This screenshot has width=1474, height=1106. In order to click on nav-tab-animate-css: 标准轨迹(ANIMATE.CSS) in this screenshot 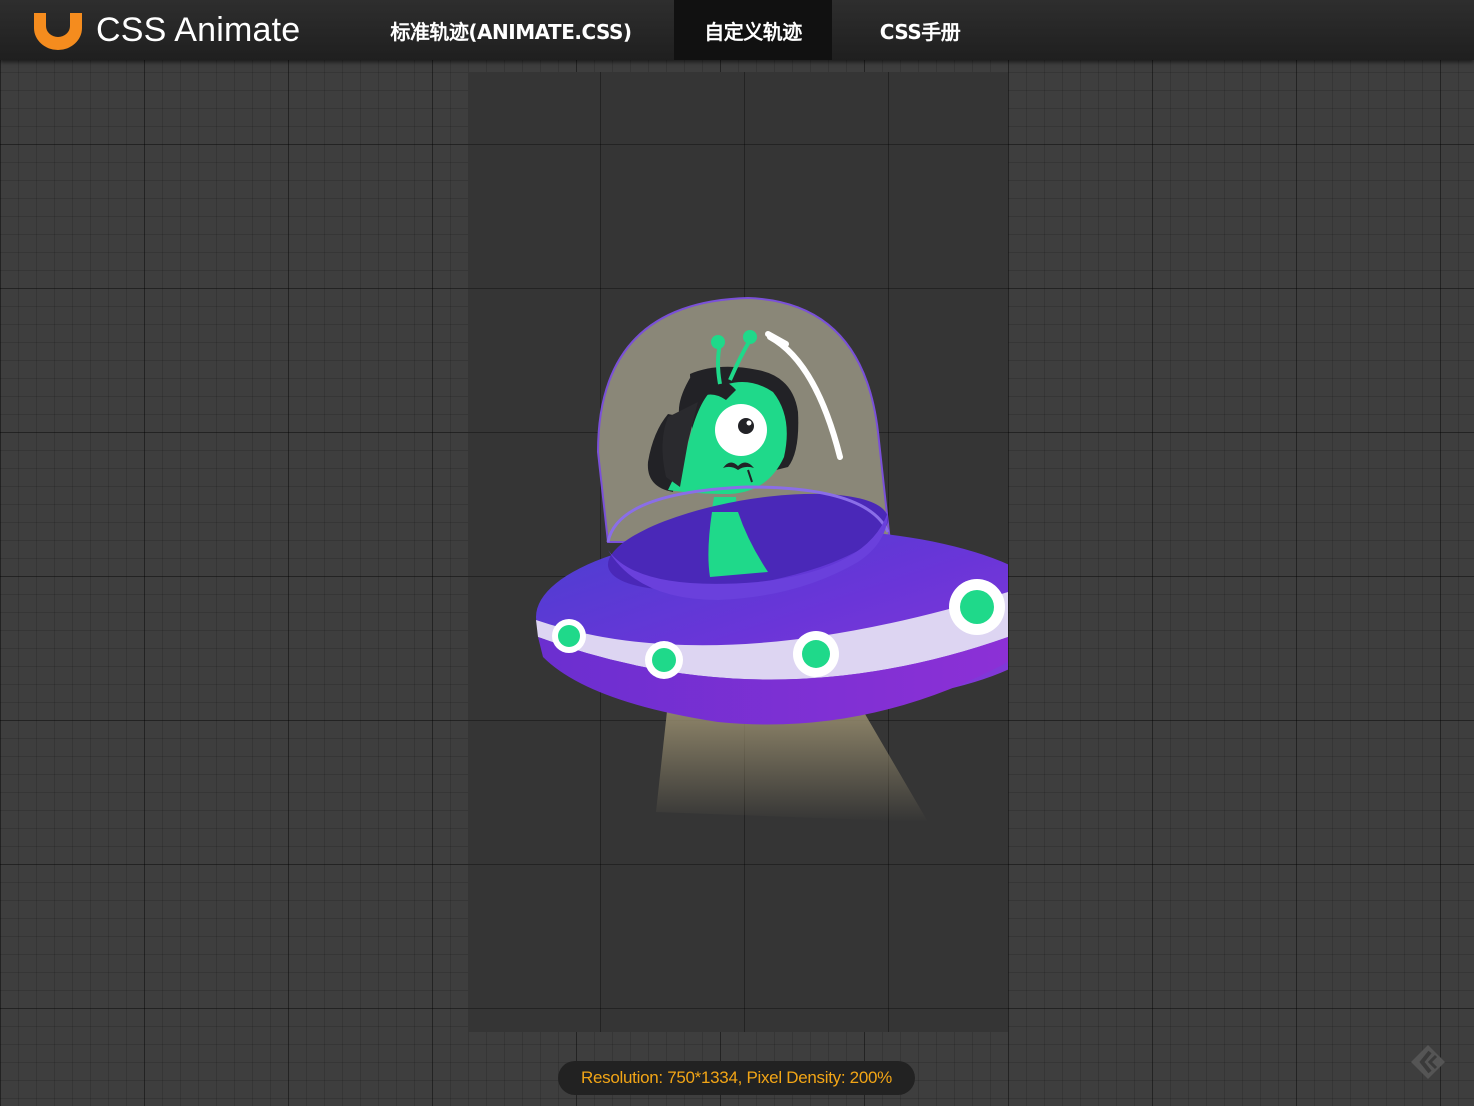, I will do `click(511, 30)`.